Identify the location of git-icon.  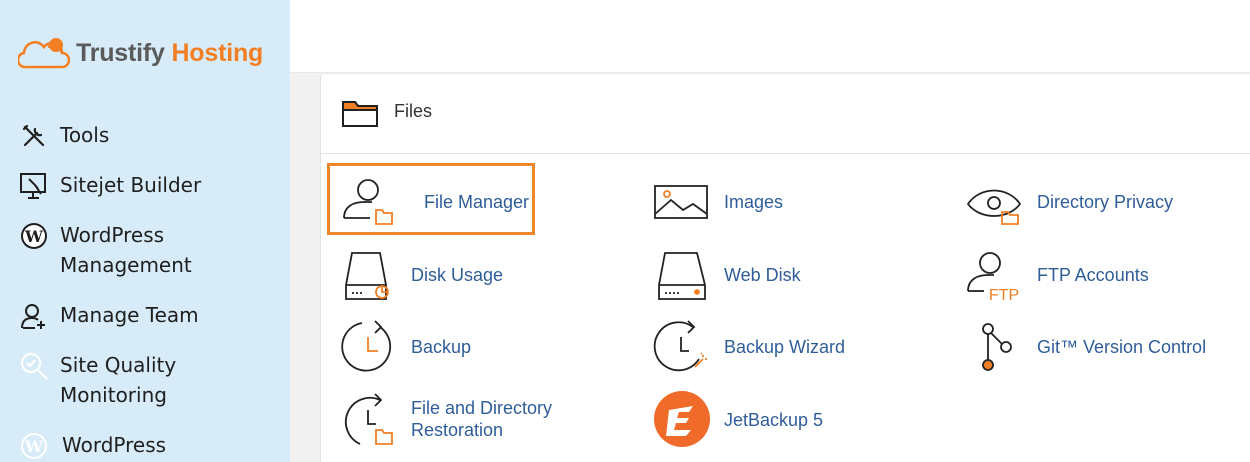
(996, 347).